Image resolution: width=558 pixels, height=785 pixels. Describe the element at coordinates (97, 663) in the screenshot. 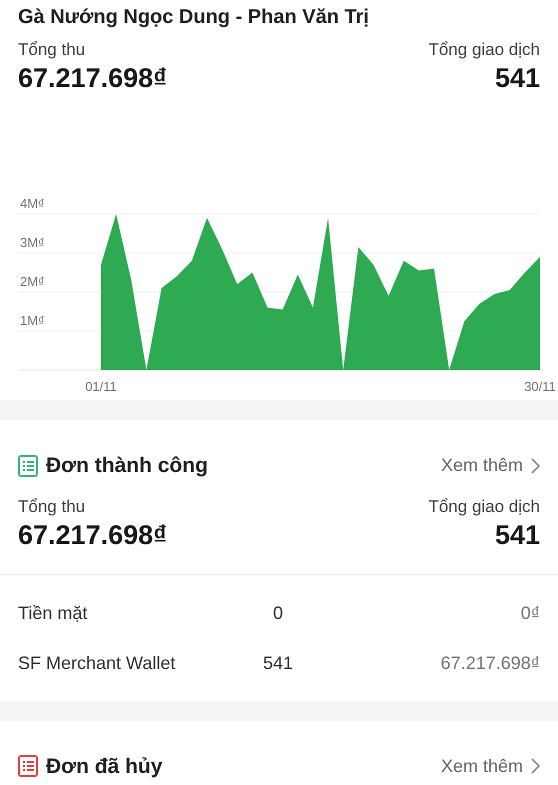

I see `payment-method: SF Merchant Wallet` at that location.